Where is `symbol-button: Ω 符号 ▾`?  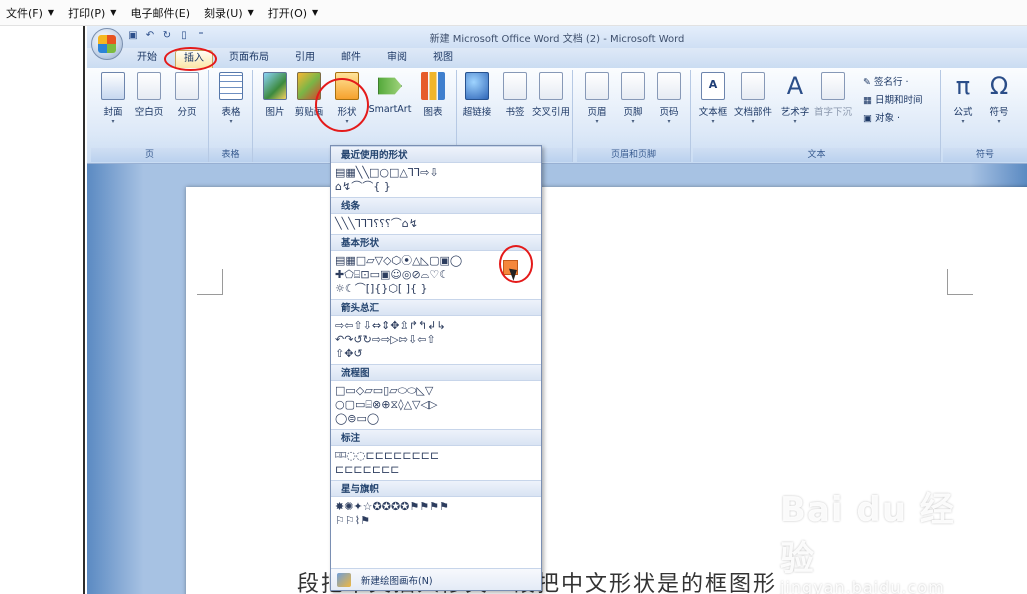 symbol-button: Ω 符号 ▾ is located at coordinates (999, 98).